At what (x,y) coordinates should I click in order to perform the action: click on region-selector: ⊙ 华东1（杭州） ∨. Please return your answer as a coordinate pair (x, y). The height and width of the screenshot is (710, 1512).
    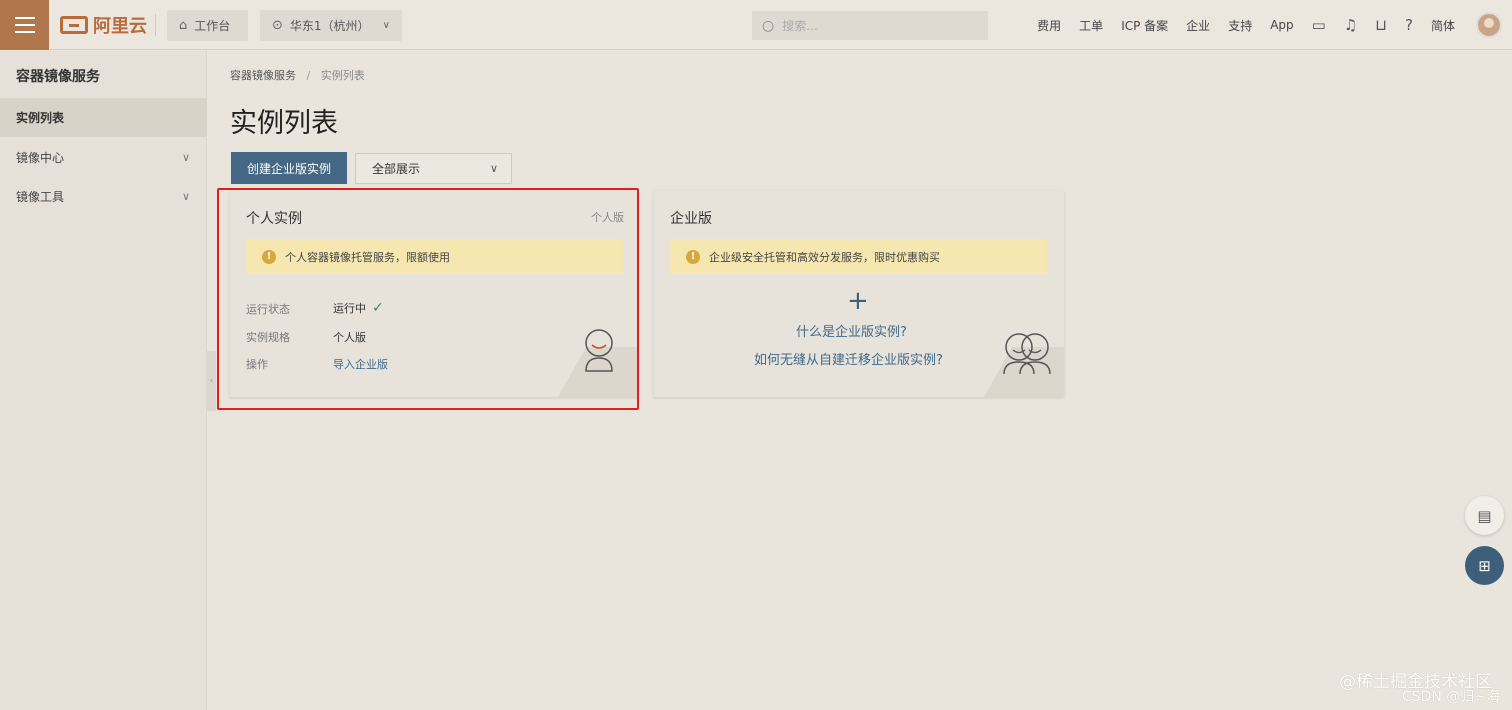
    Looking at the image, I should click on (331, 25).